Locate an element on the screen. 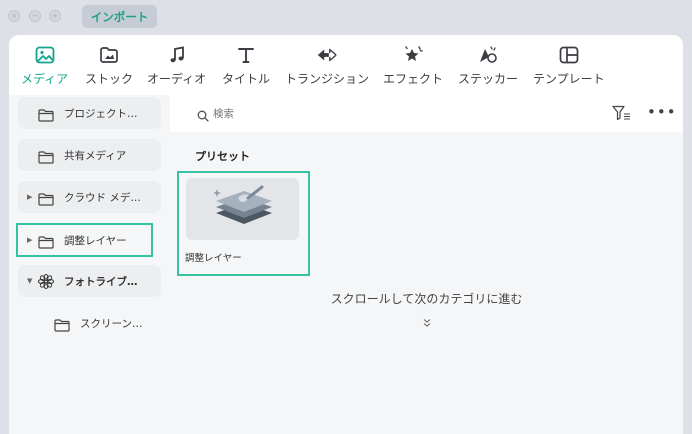 This screenshot has height=434, width=692. title-t-icon is located at coordinates (246, 55).